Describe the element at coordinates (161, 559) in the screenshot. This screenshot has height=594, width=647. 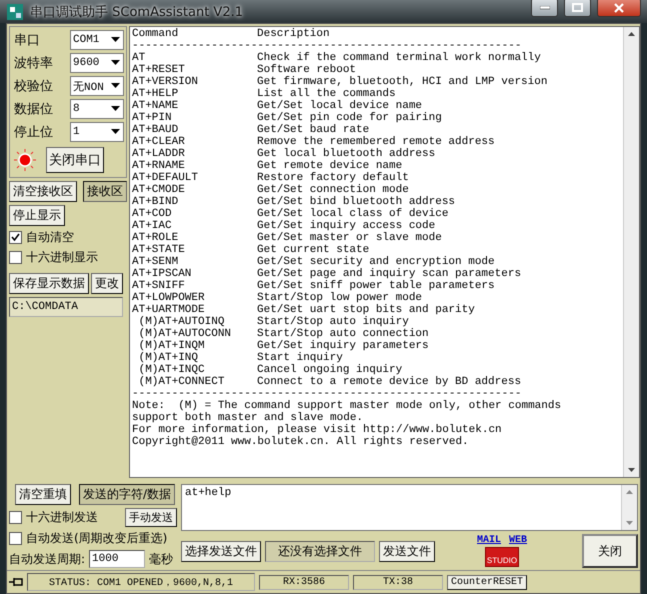
I see `period-unit: 毫秒` at that location.